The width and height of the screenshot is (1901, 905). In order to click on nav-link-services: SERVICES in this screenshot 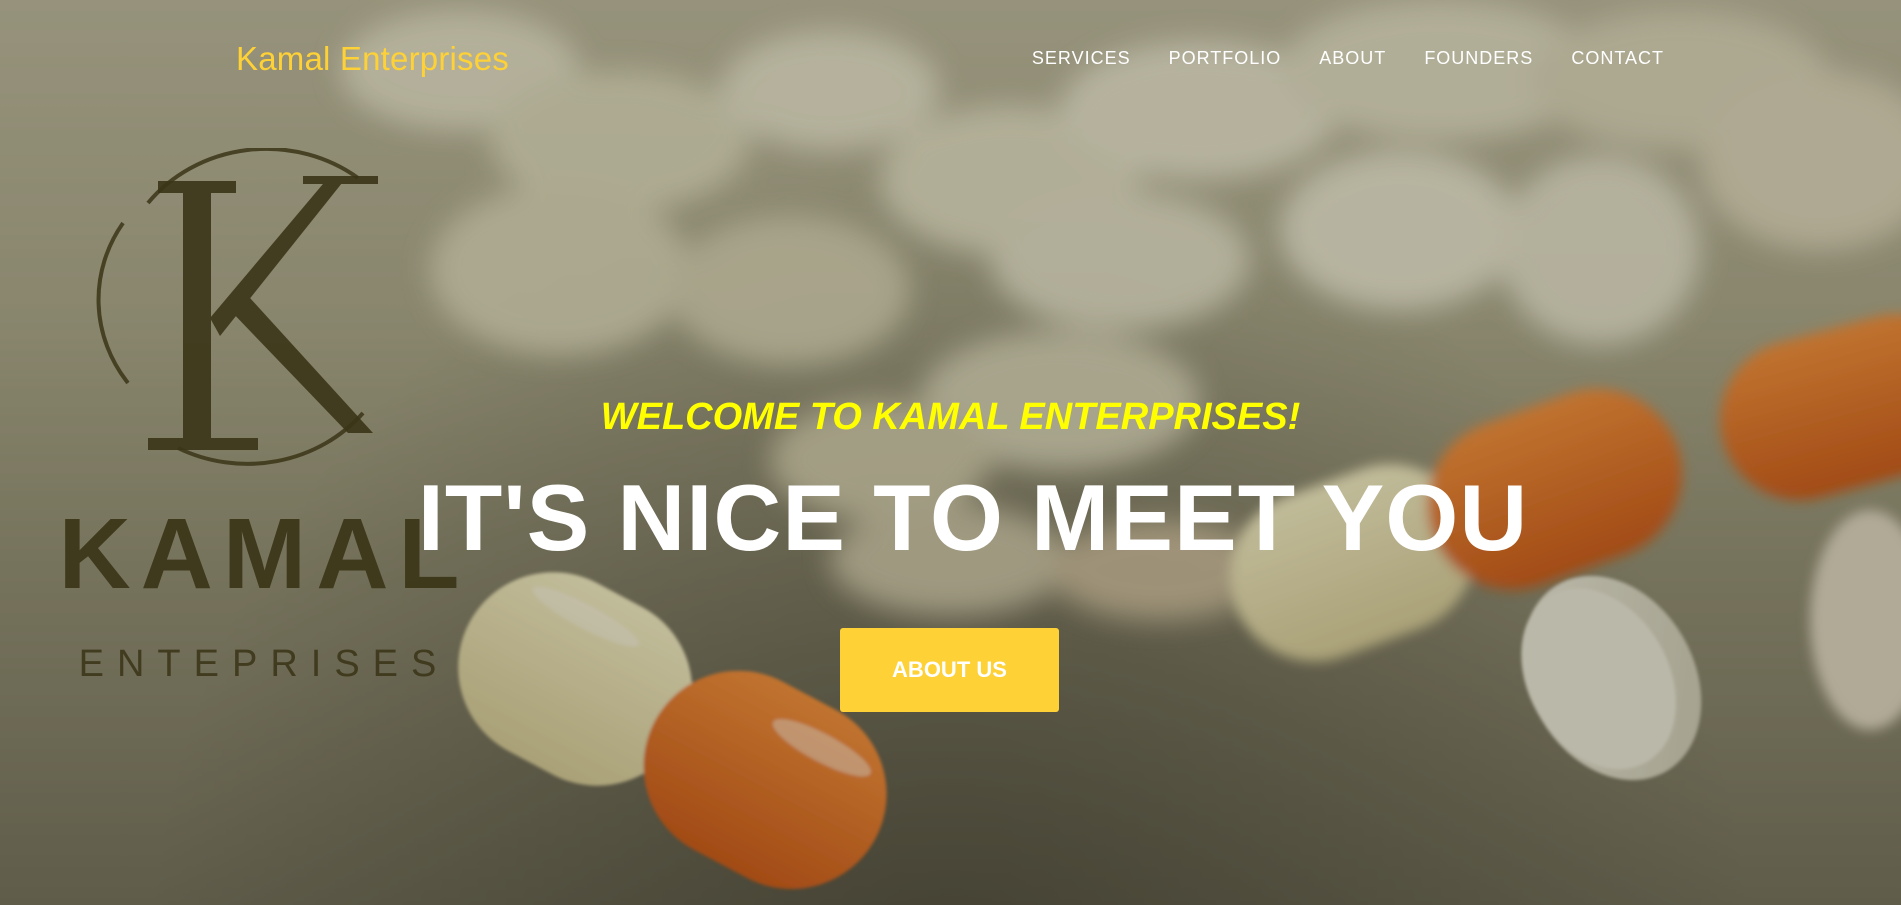, I will do `click(1081, 58)`.